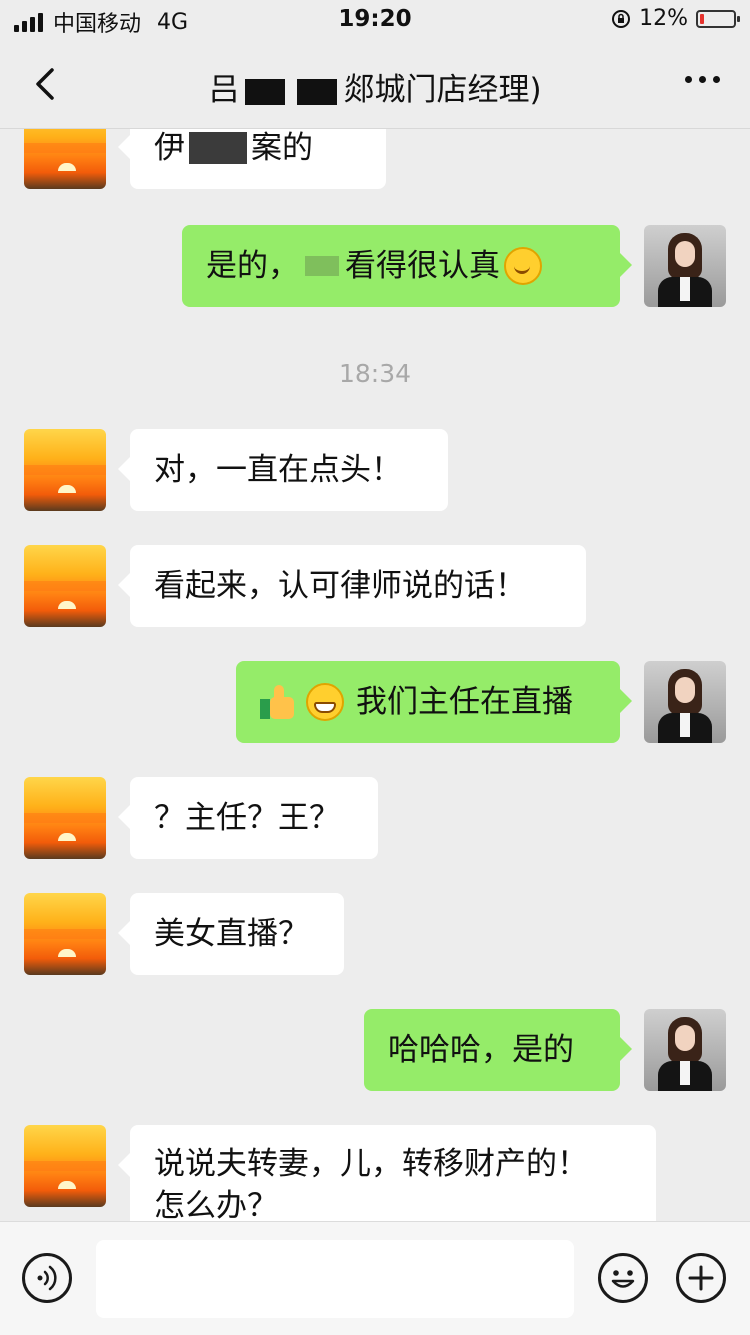  I want to click on message-bubble-sent: 我们主任在直播, so click(434, 702).